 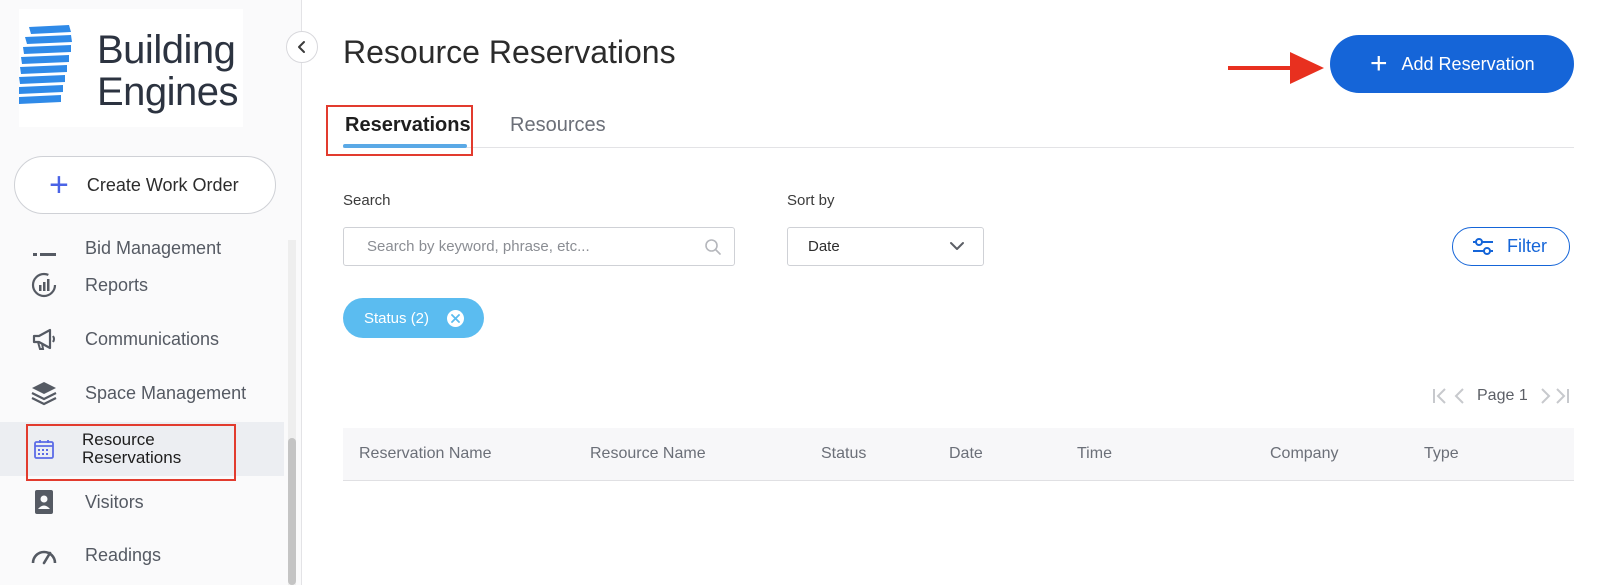 I want to click on logo-text: Building Engines, so click(x=168, y=71).